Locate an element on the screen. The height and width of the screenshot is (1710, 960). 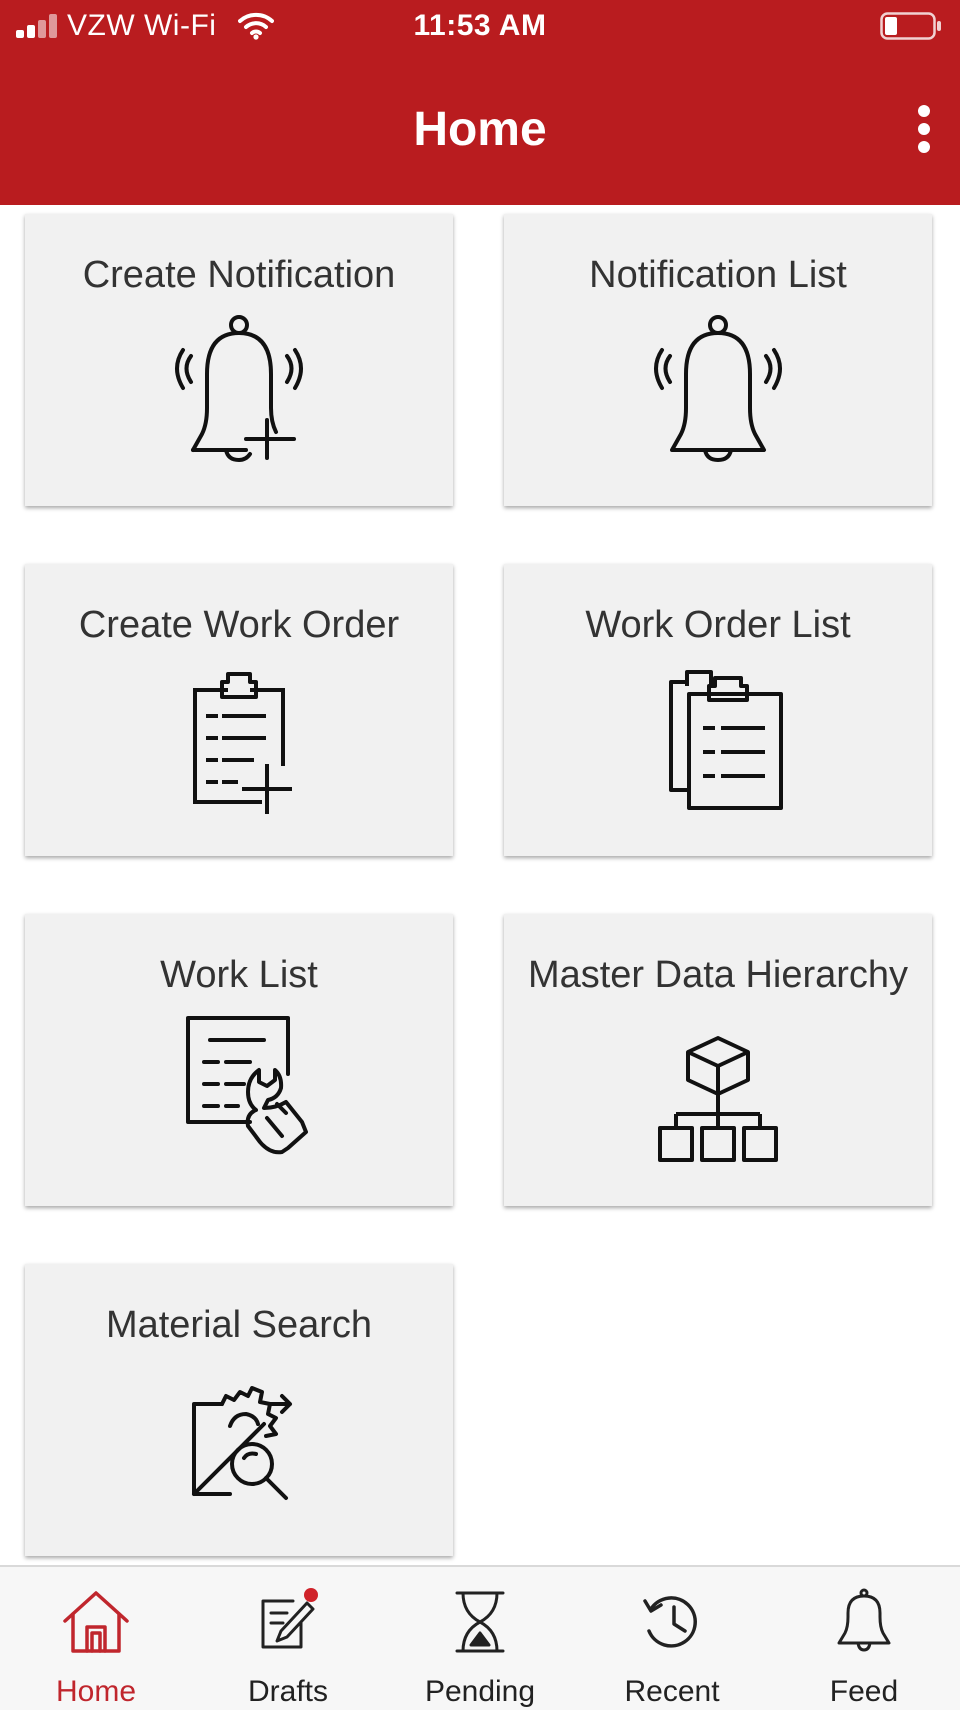
tile-work-list: Work List is located at coordinates (239, 1060).